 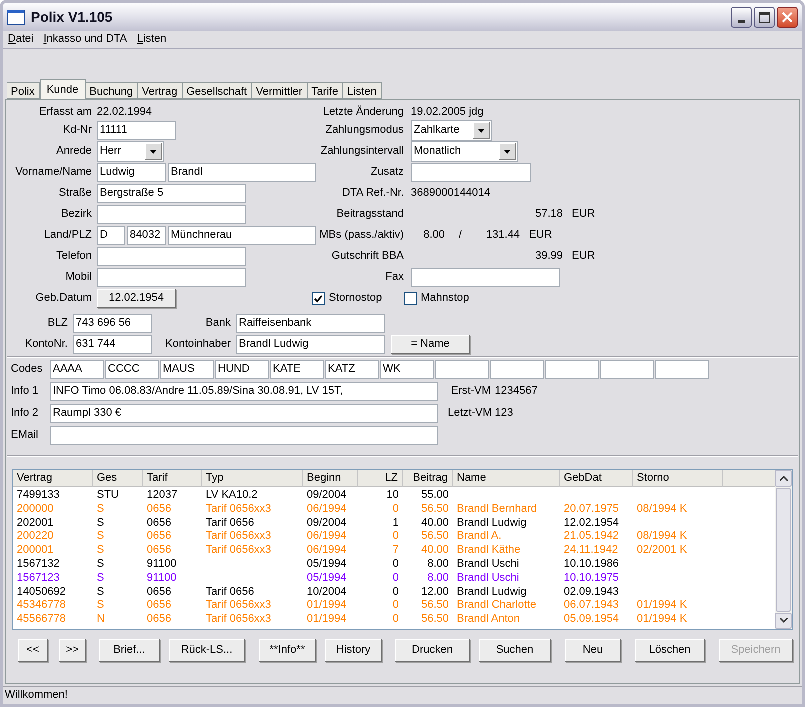 What do you see at coordinates (112, 344) in the screenshot?
I see `input-field: 631 744` at bounding box center [112, 344].